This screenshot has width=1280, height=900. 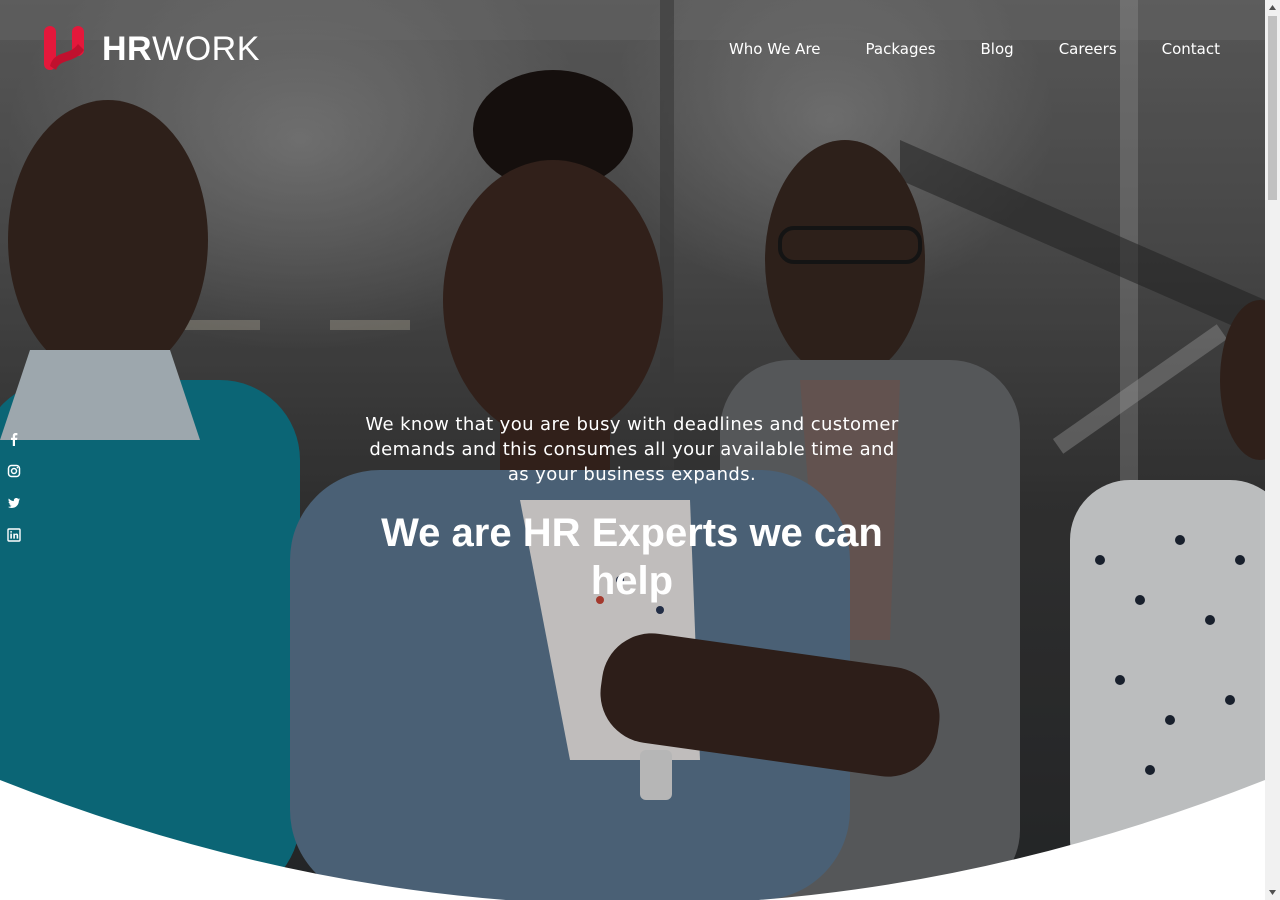 What do you see at coordinates (632, 840) in the screenshot?
I see `hero-bottom-curve` at bounding box center [632, 840].